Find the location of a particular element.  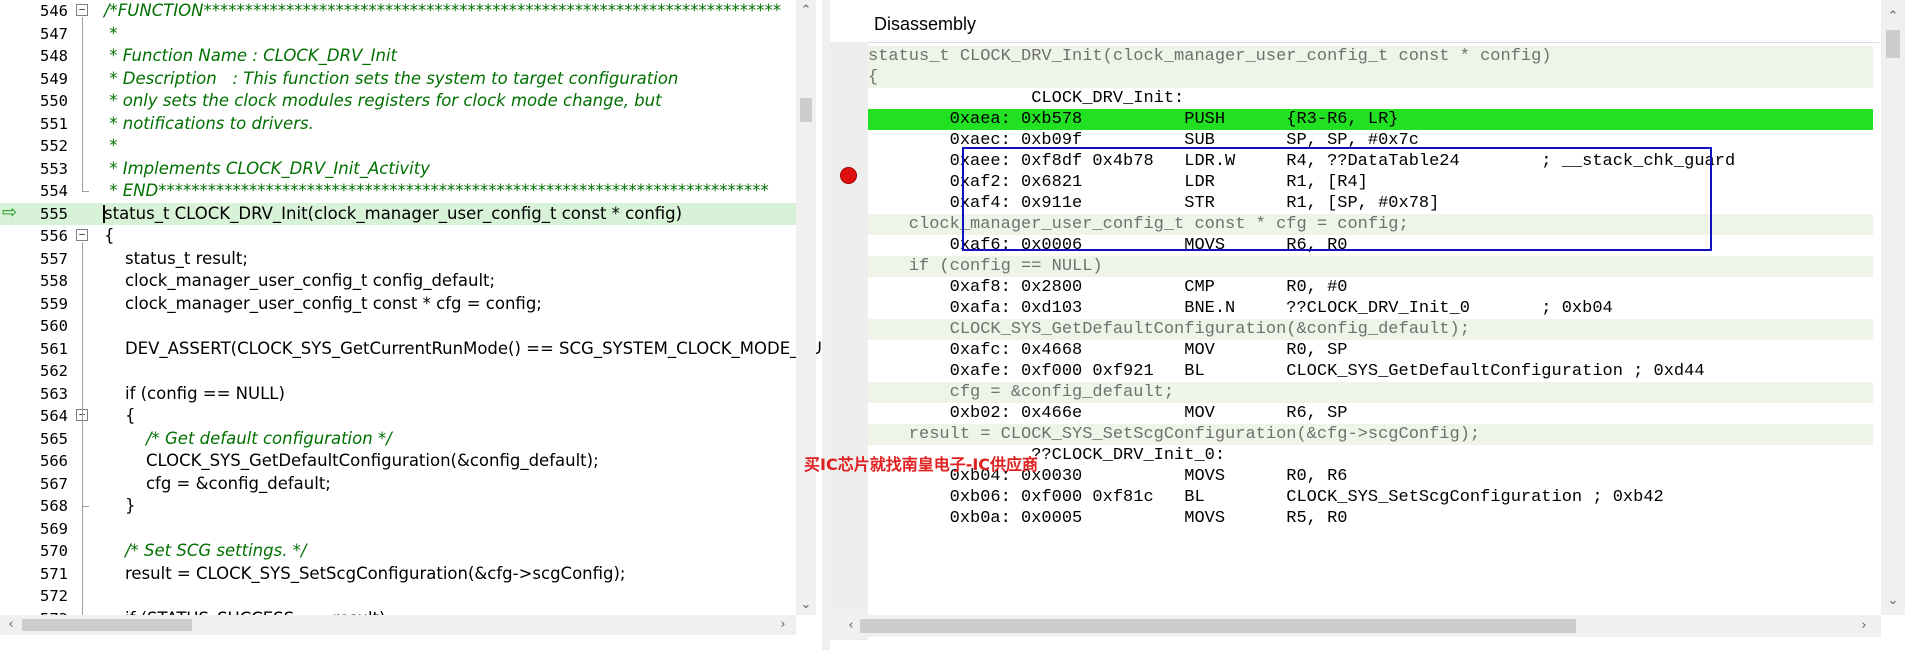

editor-line: 560 is located at coordinates (405, 326).